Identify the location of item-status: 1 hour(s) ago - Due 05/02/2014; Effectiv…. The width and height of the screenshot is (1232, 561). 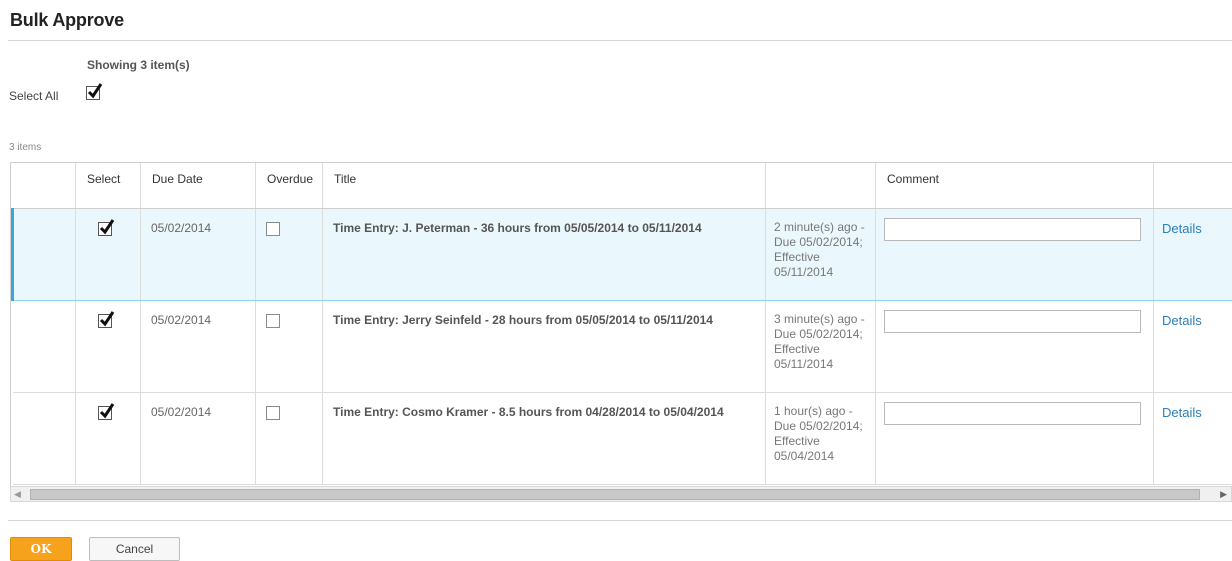
(821, 438).